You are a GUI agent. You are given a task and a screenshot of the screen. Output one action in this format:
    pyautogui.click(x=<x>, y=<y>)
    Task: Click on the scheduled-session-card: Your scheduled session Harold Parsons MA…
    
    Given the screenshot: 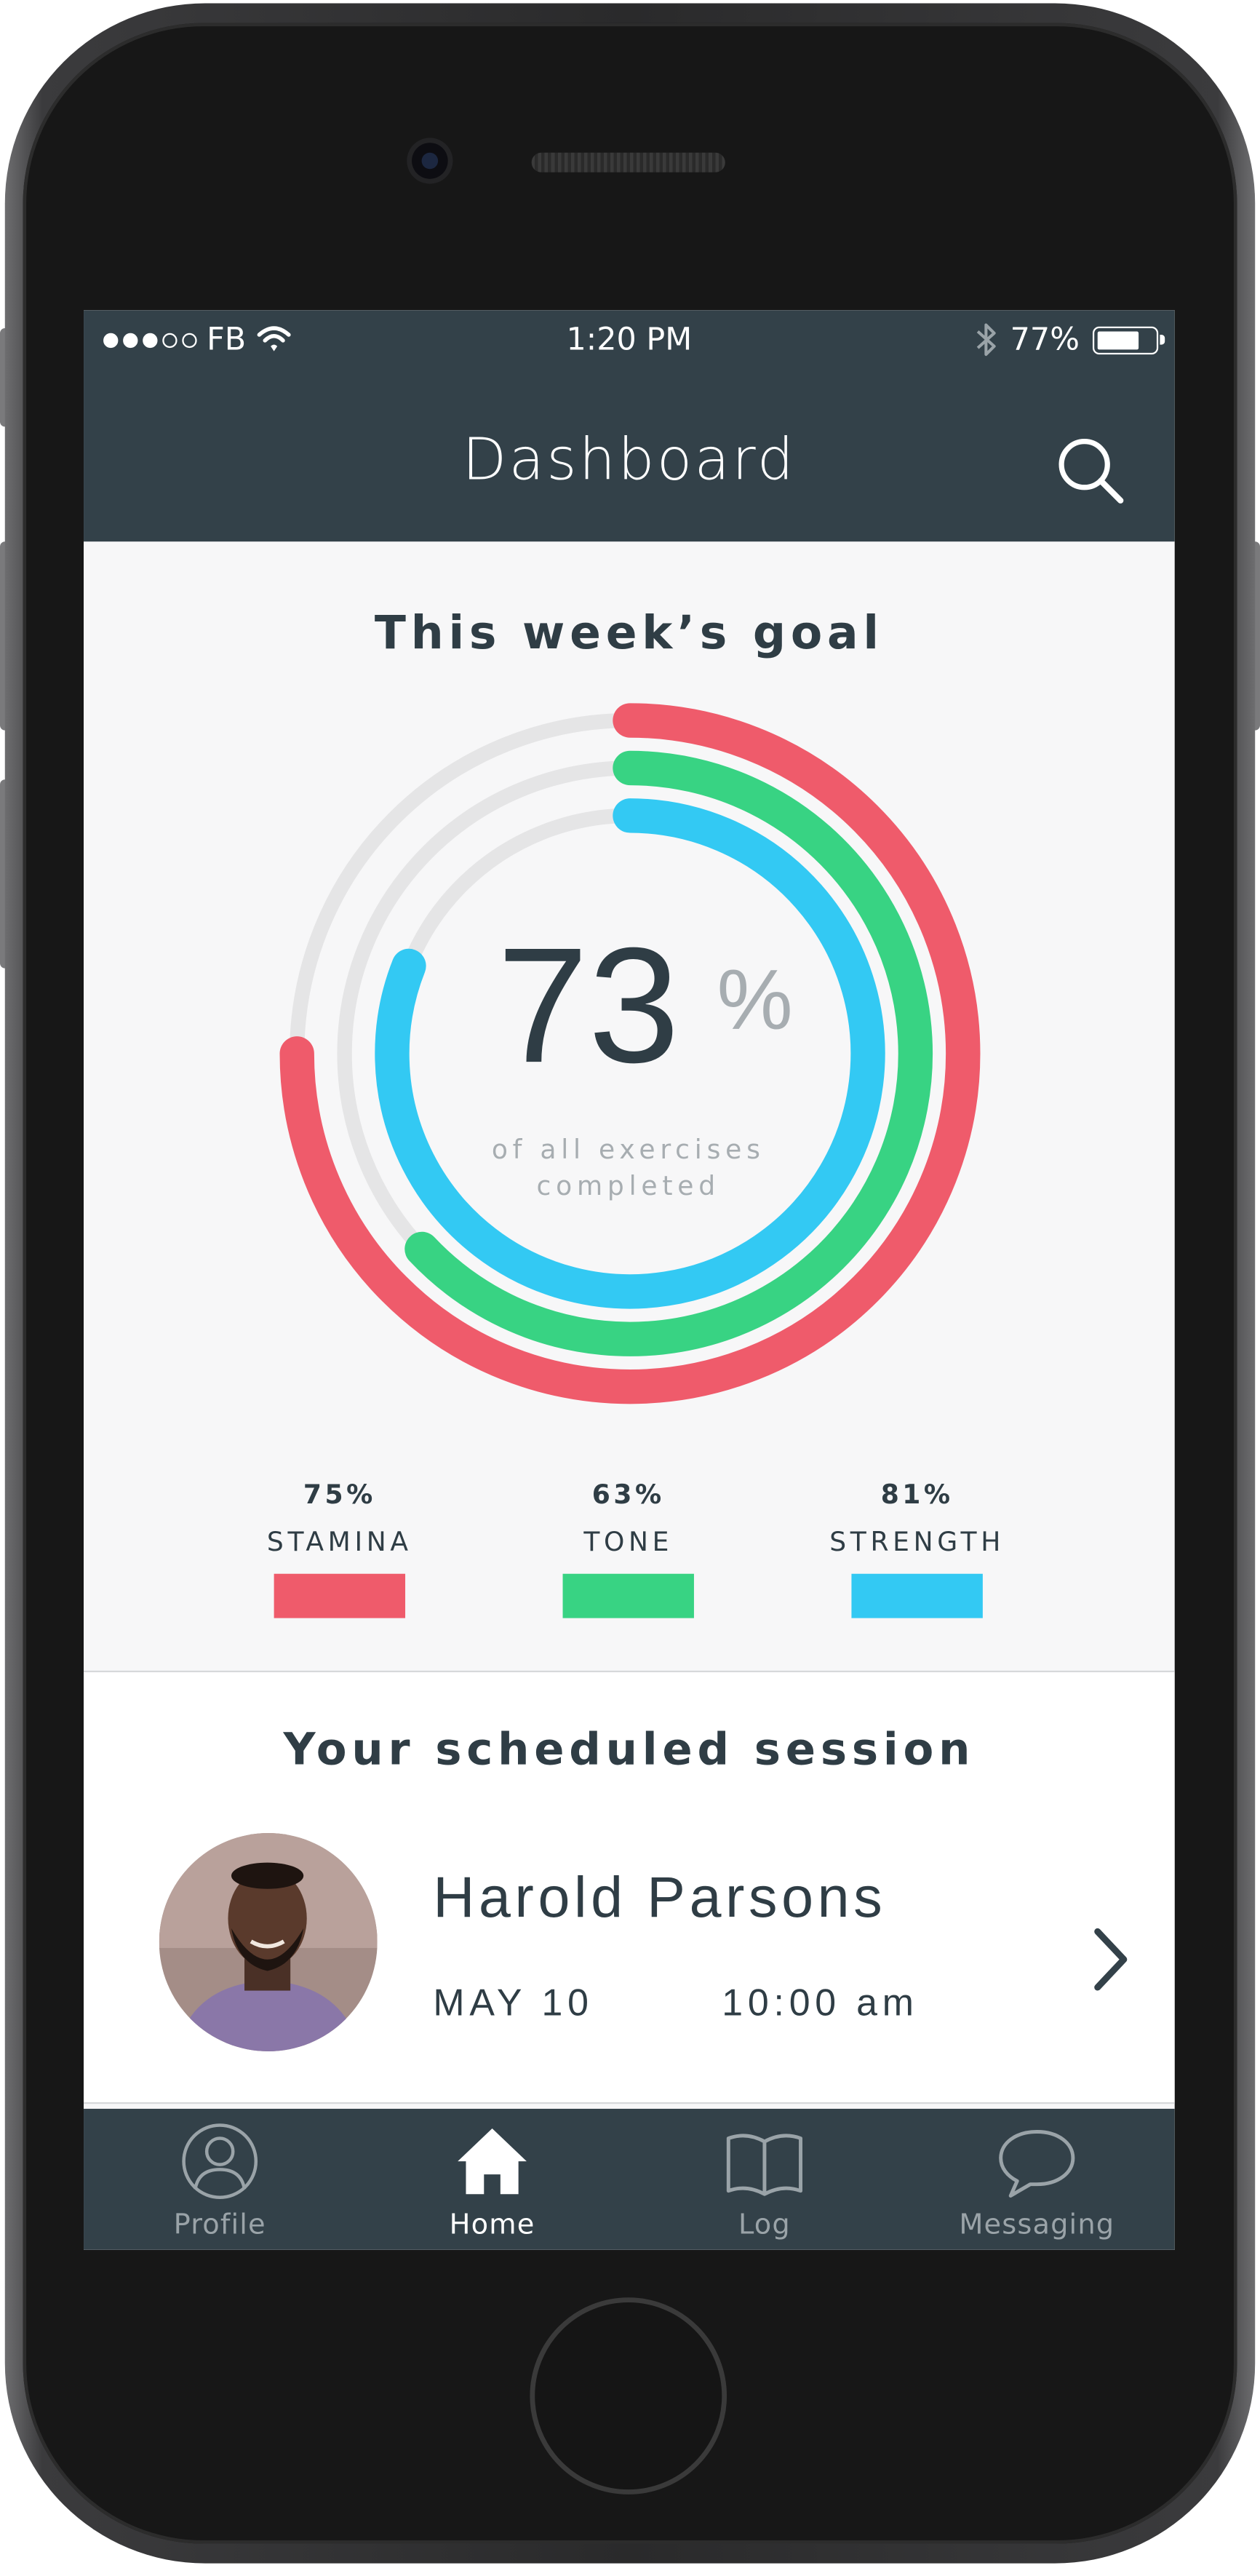 What is the action you would take?
    pyautogui.click(x=629, y=1887)
    